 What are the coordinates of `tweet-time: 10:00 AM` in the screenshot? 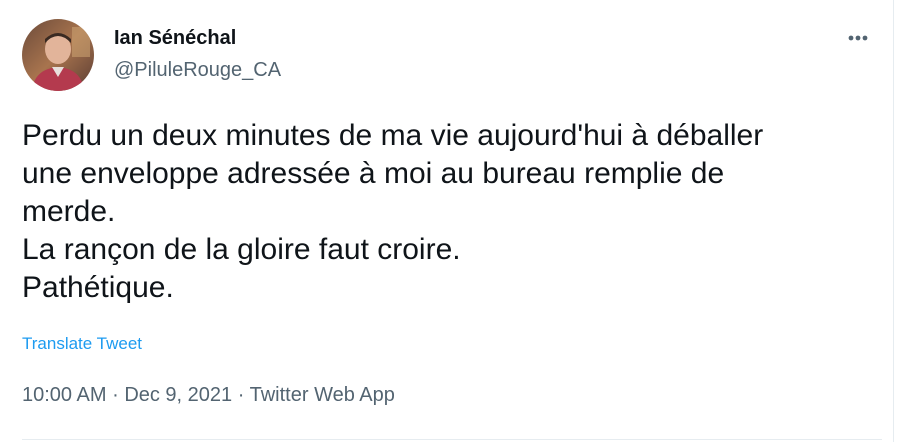 It's located at (64, 395).